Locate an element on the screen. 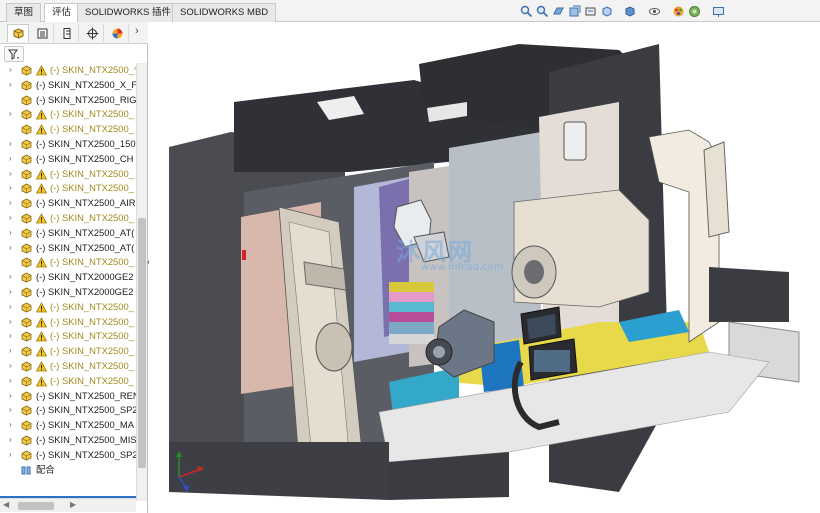  hide-show-icon is located at coordinates (654, 11).